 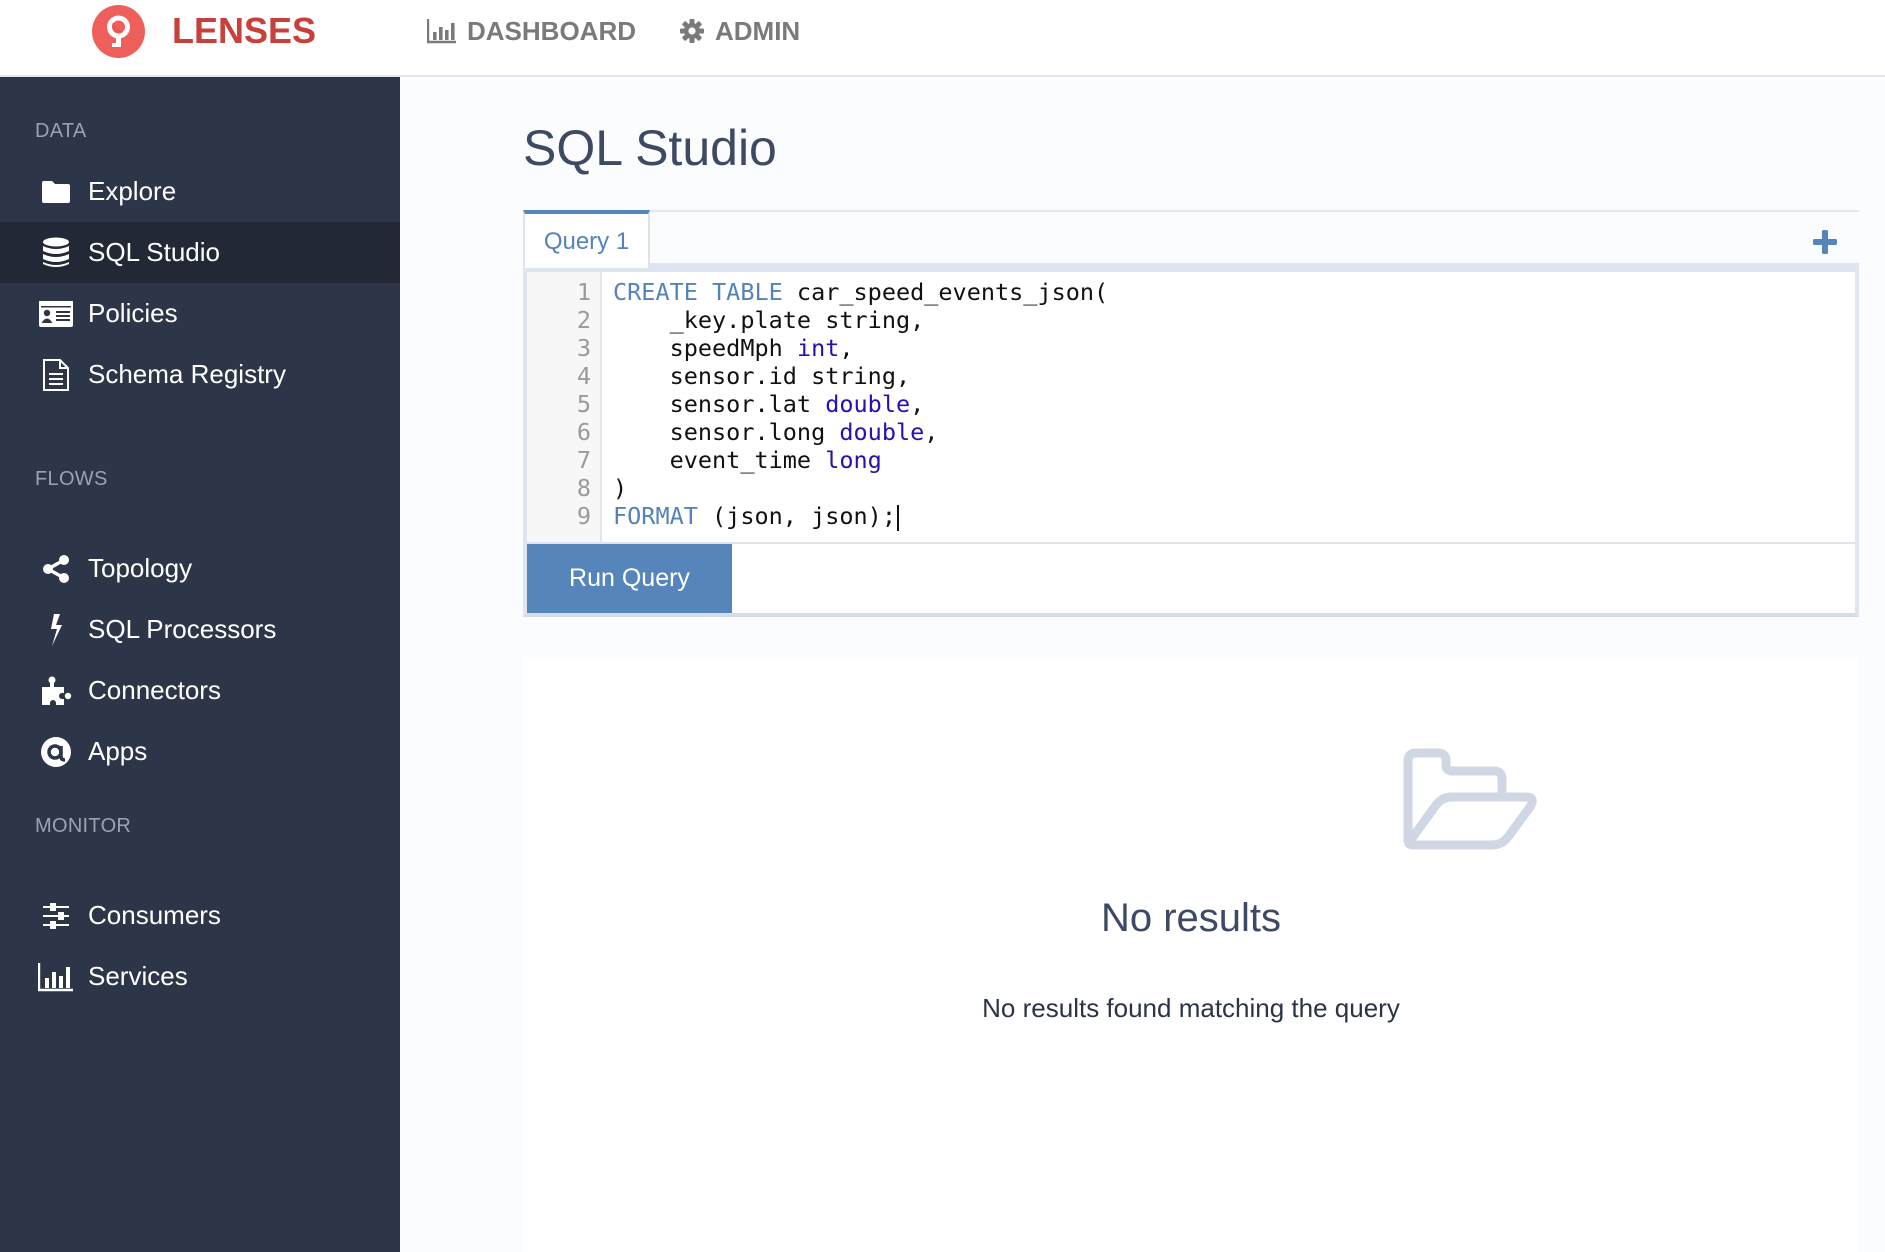 What do you see at coordinates (1470, 799) in the screenshot?
I see `folder-open-icon` at bounding box center [1470, 799].